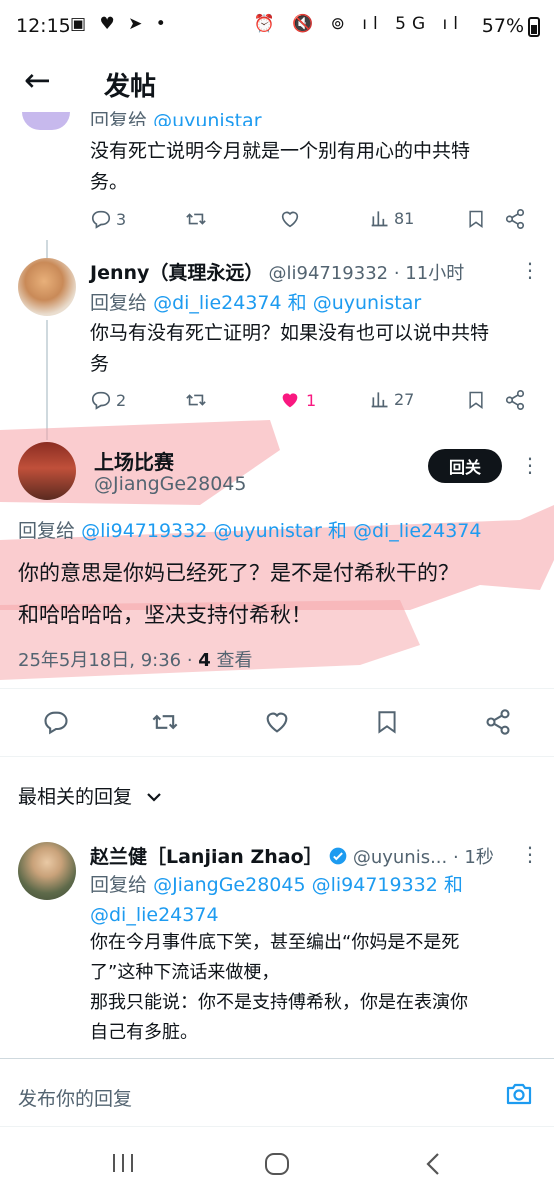  I want to click on main-tweet-text: 你的意思是你妈已经死了？是不是付希秋干的？ 和哈哈哈哈，坚决支持付希秋！, so click(238, 594).